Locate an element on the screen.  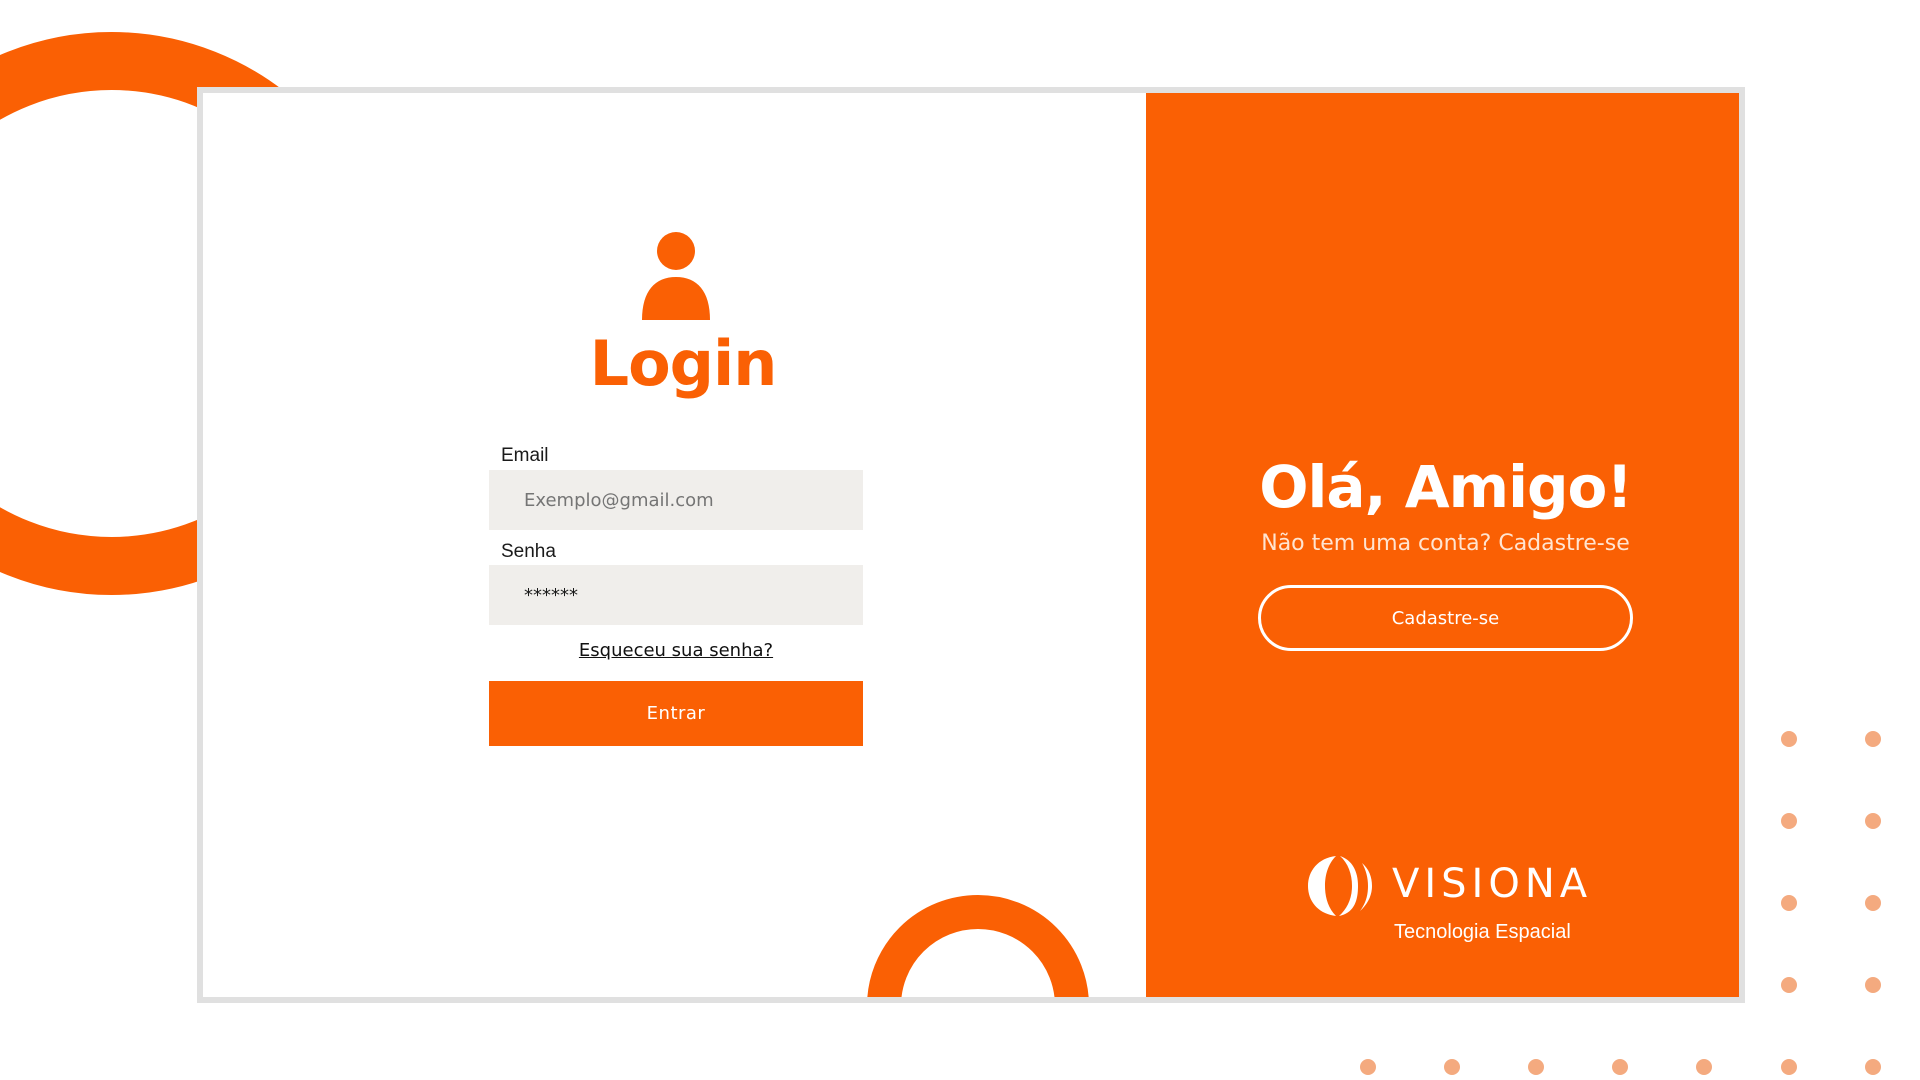
email-label: Email is located at coordinates (525, 455).